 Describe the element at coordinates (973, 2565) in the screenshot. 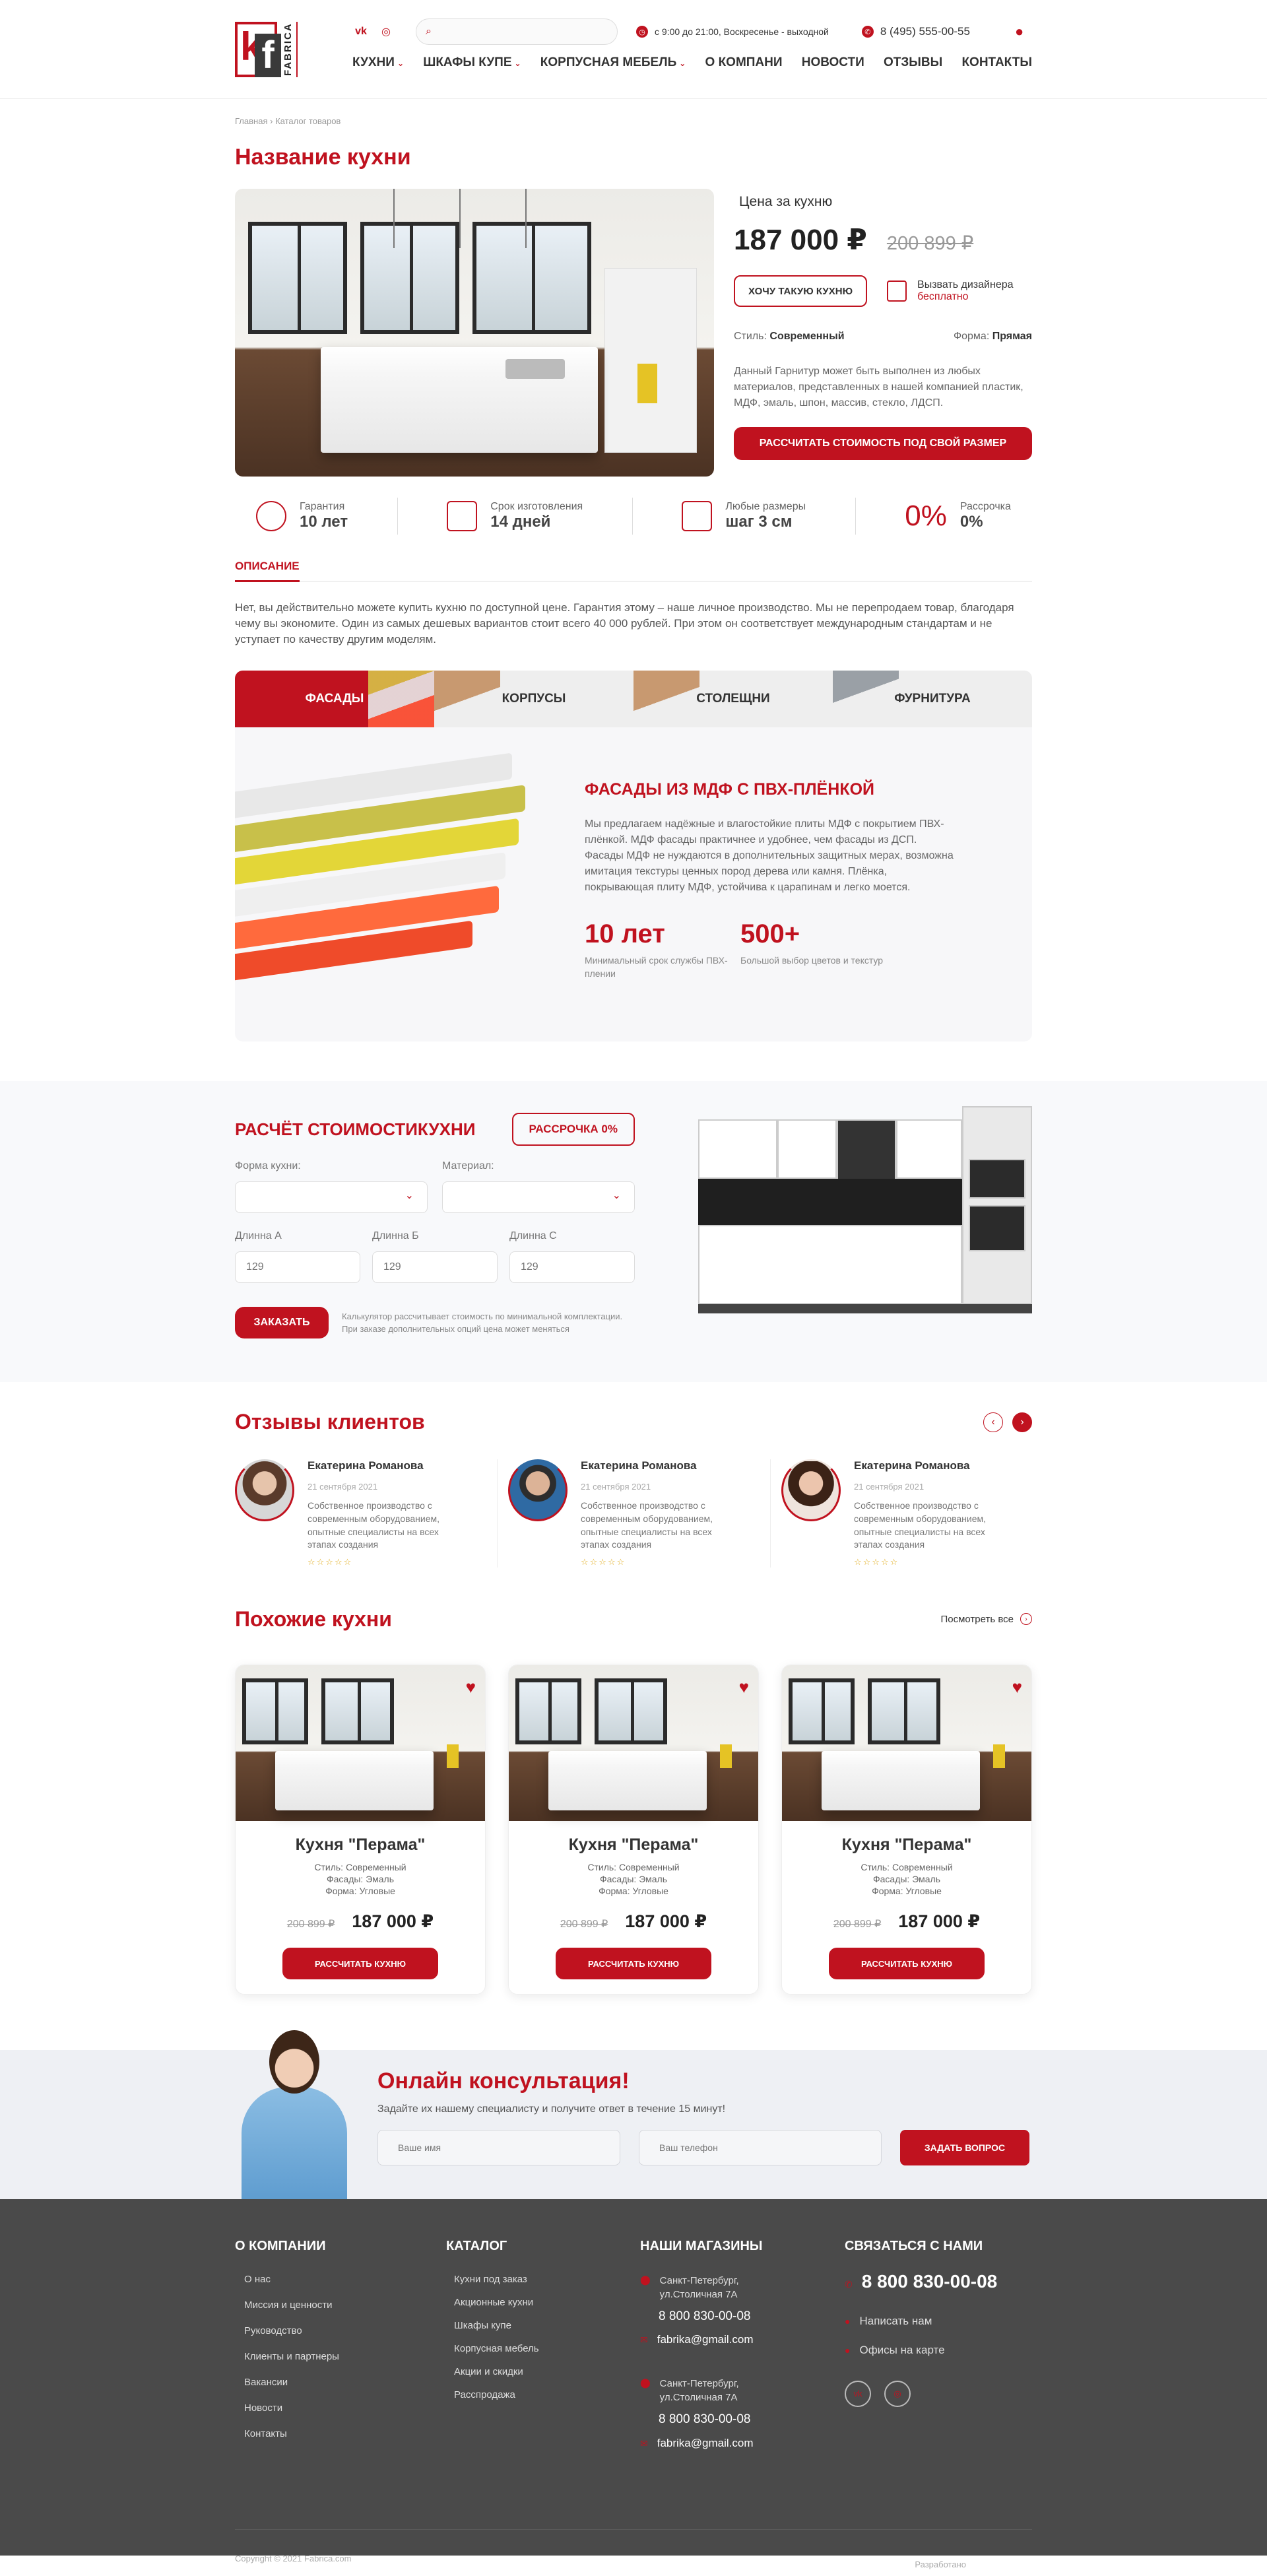

I see `developer-credit: Разработано kruw` at that location.